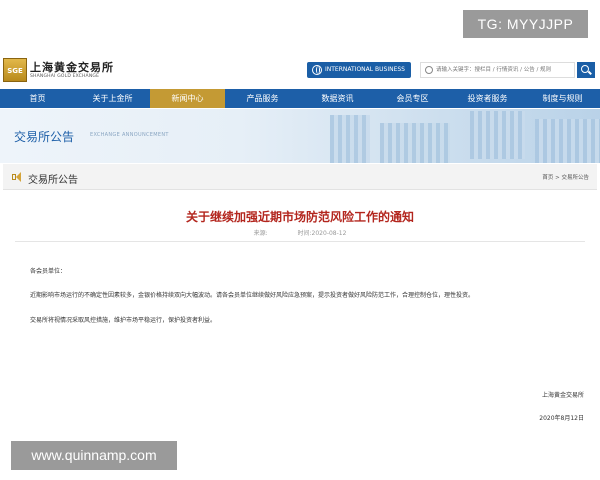 This screenshot has height=480, width=600. I want to click on article-paragraph: 交易所将视情况采取风控措施，维护市场平稳运行，保护投资者利益。, so click(123, 320).